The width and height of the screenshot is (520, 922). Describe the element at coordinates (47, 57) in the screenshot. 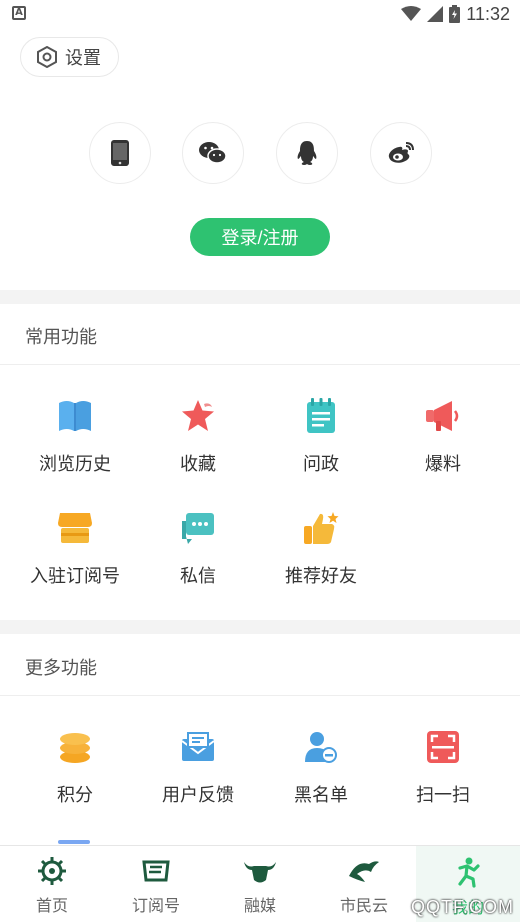

I see `settings-hex-icon` at that location.